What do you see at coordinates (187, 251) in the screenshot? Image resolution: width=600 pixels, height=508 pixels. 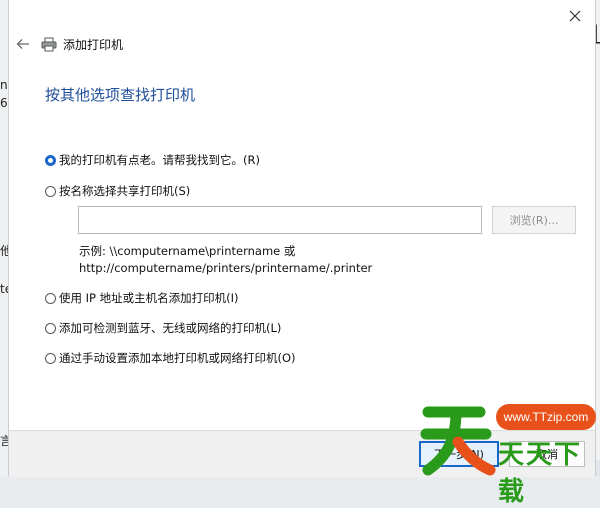 I see `example-text-line1: 示例: \\computername\printername 或` at bounding box center [187, 251].